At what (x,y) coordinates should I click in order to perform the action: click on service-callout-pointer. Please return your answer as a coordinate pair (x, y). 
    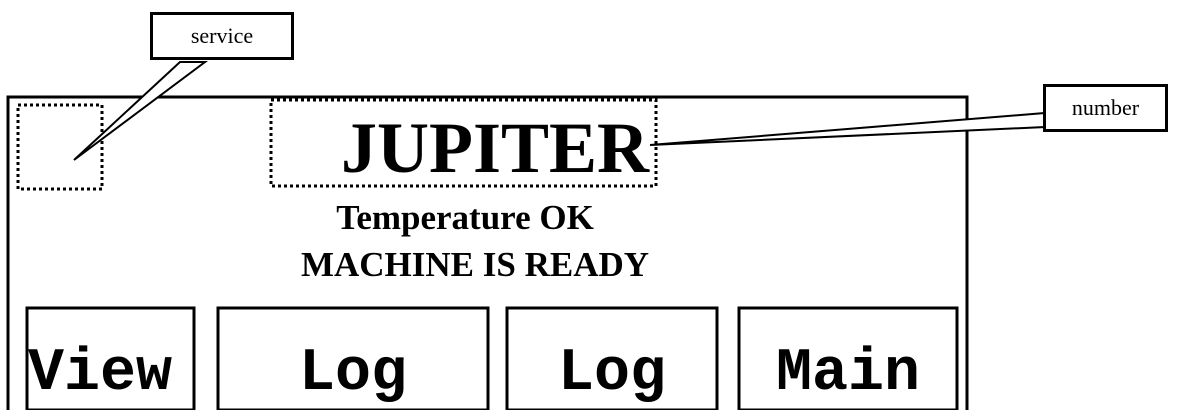
    Looking at the image, I should click on (141, 111).